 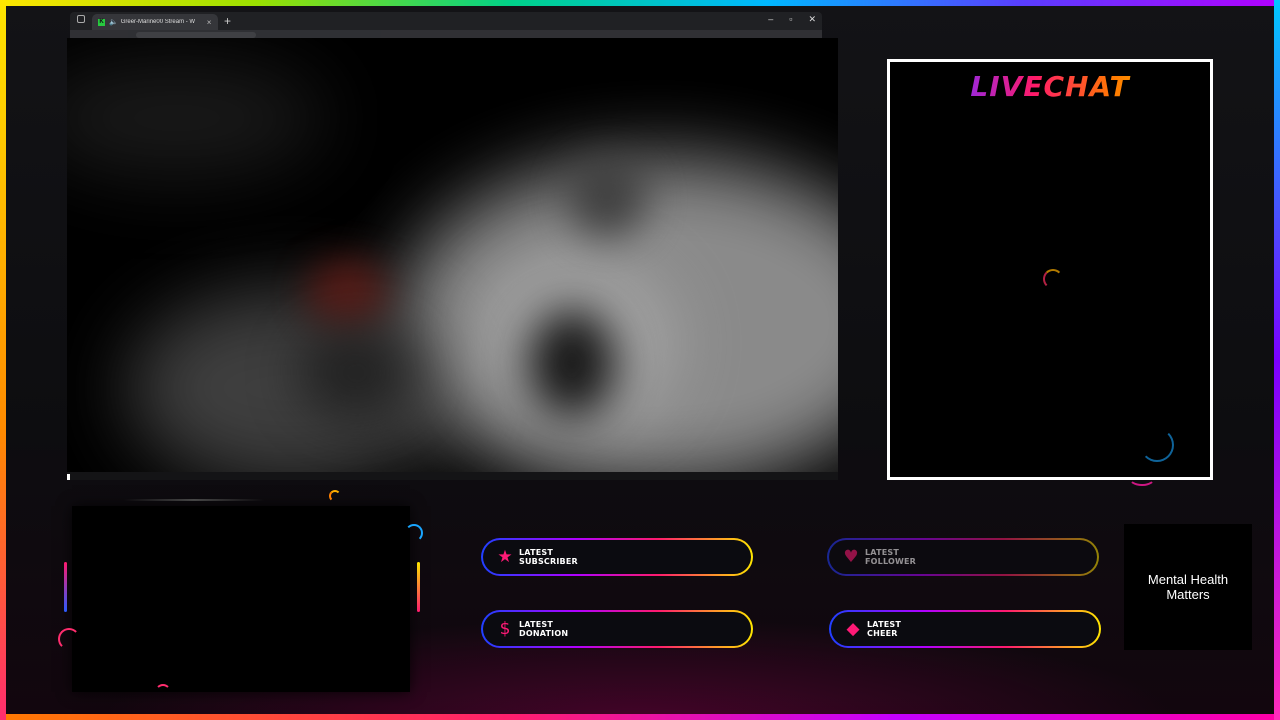 What do you see at coordinates (452, 476) in the screenshot?
I see `taskbar-strip` at bounding box center [452, 476].